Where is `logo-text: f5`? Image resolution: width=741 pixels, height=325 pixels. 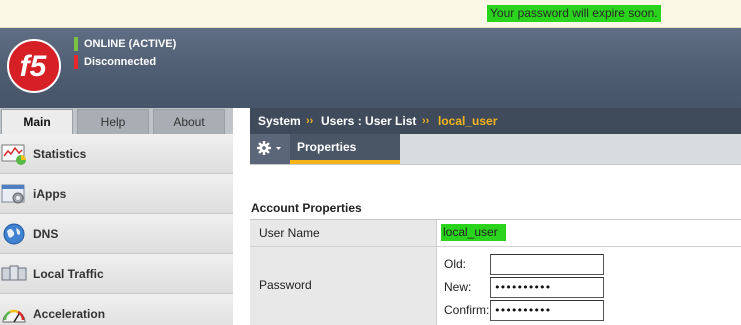 logo-text: f5 is located at coordinates (34, 66).